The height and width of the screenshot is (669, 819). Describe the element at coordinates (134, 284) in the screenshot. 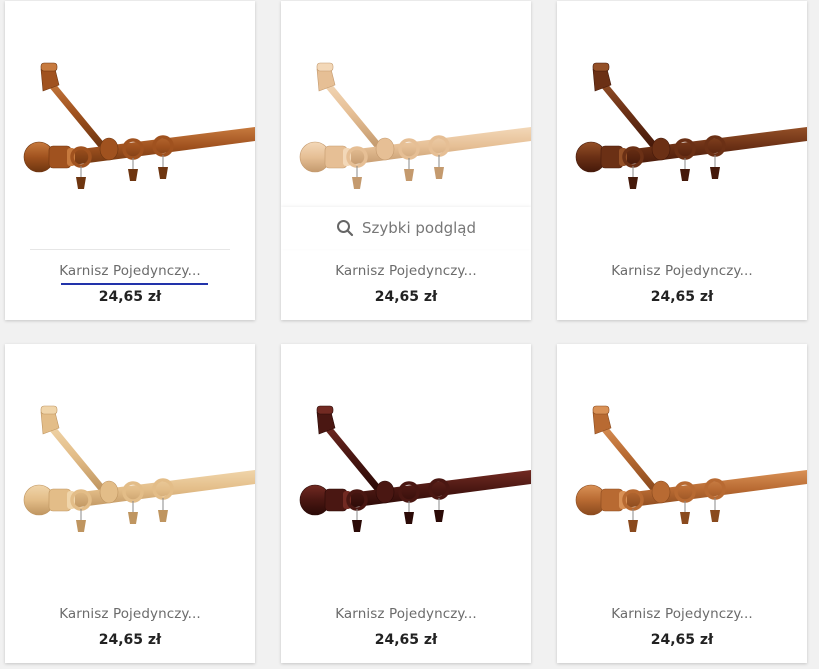

I see `link-underline` at that location.